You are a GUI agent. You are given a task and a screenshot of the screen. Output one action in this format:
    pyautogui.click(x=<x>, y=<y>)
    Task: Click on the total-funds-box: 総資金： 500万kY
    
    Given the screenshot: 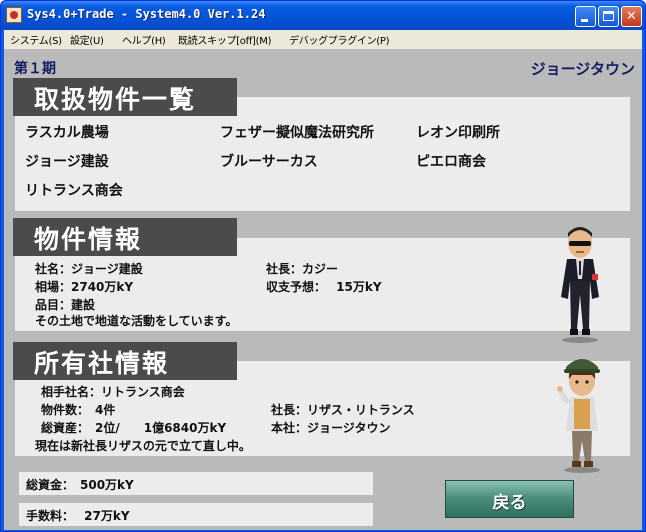 What is the action you would take?
    pyautogui.click(x=196, y=483)
    